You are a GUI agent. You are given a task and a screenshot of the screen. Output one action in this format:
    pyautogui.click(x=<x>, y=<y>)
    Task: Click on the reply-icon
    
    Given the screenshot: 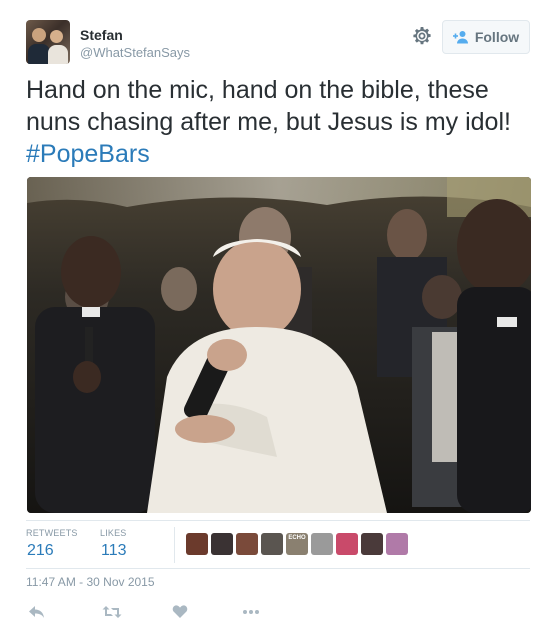 What is the action you would take?
    pyautogui.click(x=37, y=613)
    